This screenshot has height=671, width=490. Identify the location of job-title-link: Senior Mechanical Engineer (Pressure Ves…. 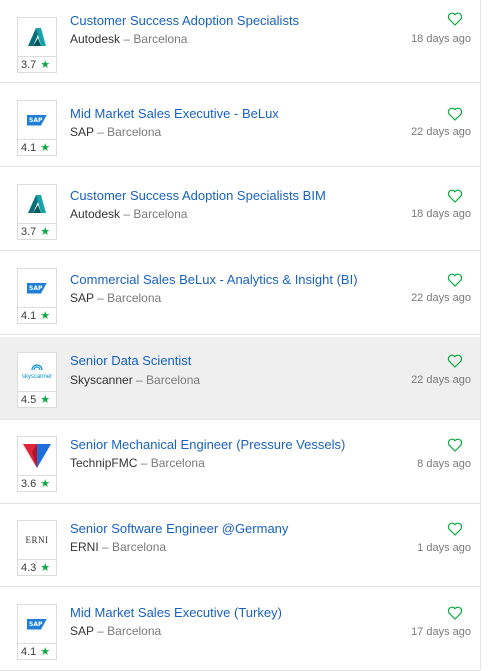
(207, 444).